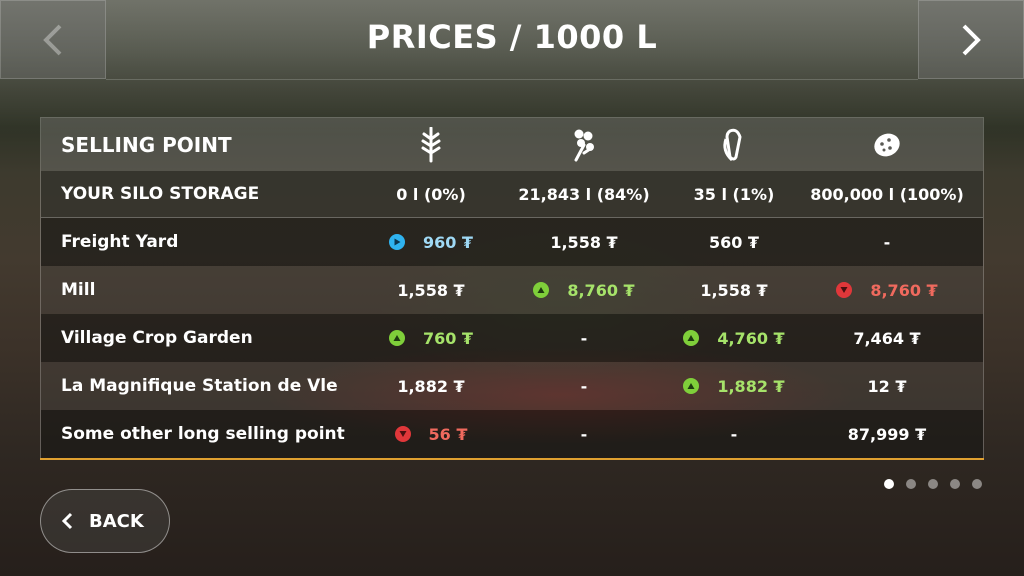  I want to click on price-value: 760 ₮, so click(448, 338).